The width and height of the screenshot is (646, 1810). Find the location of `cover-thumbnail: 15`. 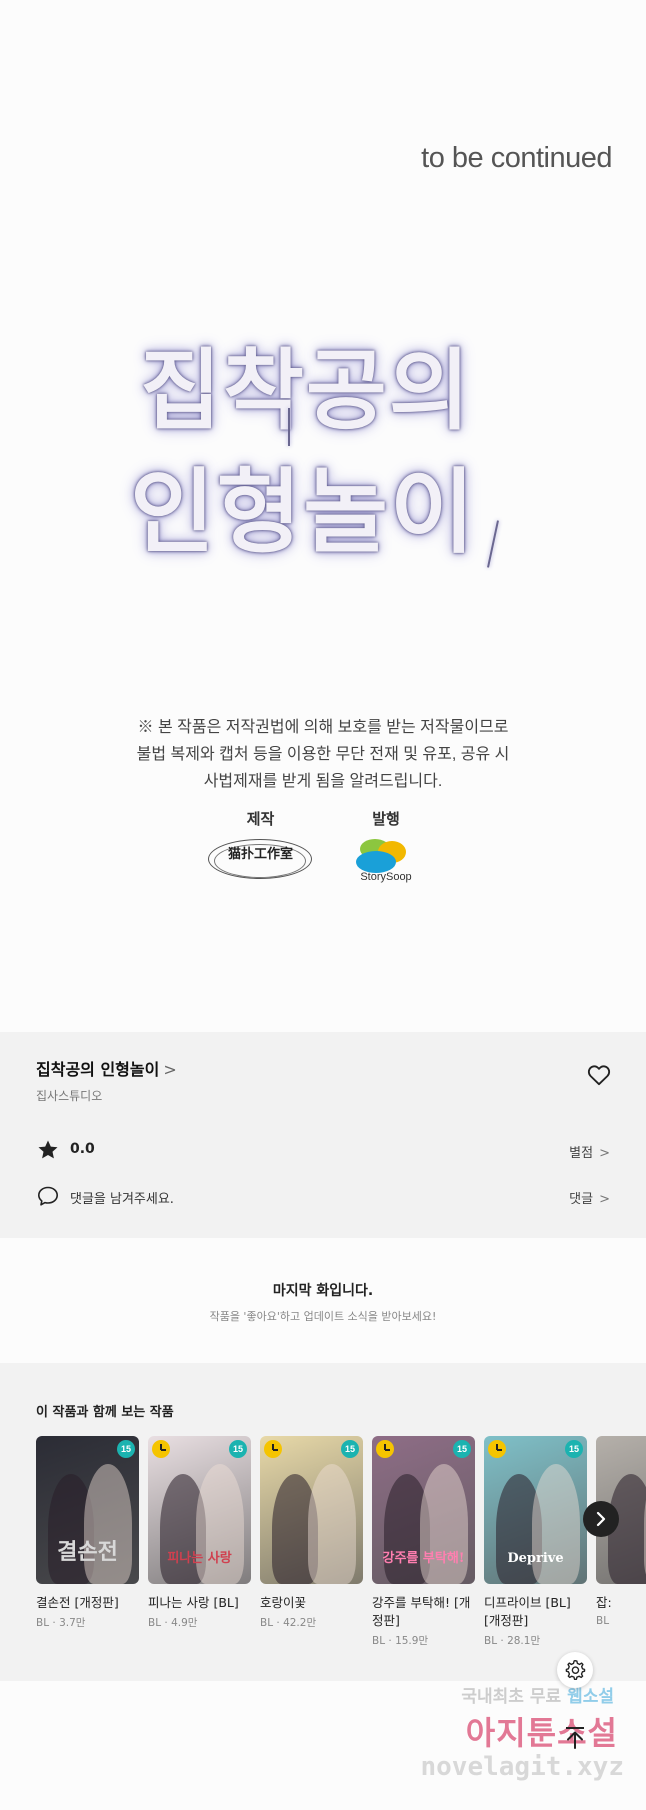

cover-thumbnail: 15 is located at coordinates (311, 1510).